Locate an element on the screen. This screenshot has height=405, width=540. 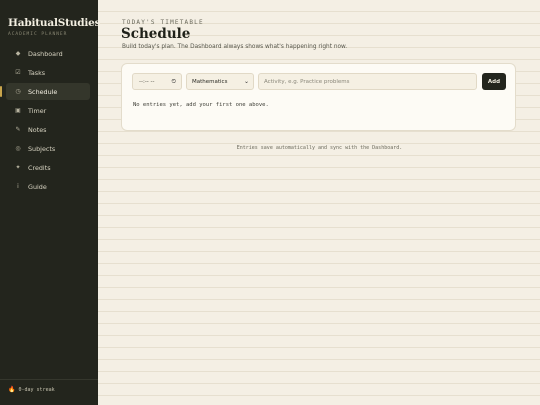
sidebar-item-subjects: ◎ Subjects is located at coordinates (48, 148).